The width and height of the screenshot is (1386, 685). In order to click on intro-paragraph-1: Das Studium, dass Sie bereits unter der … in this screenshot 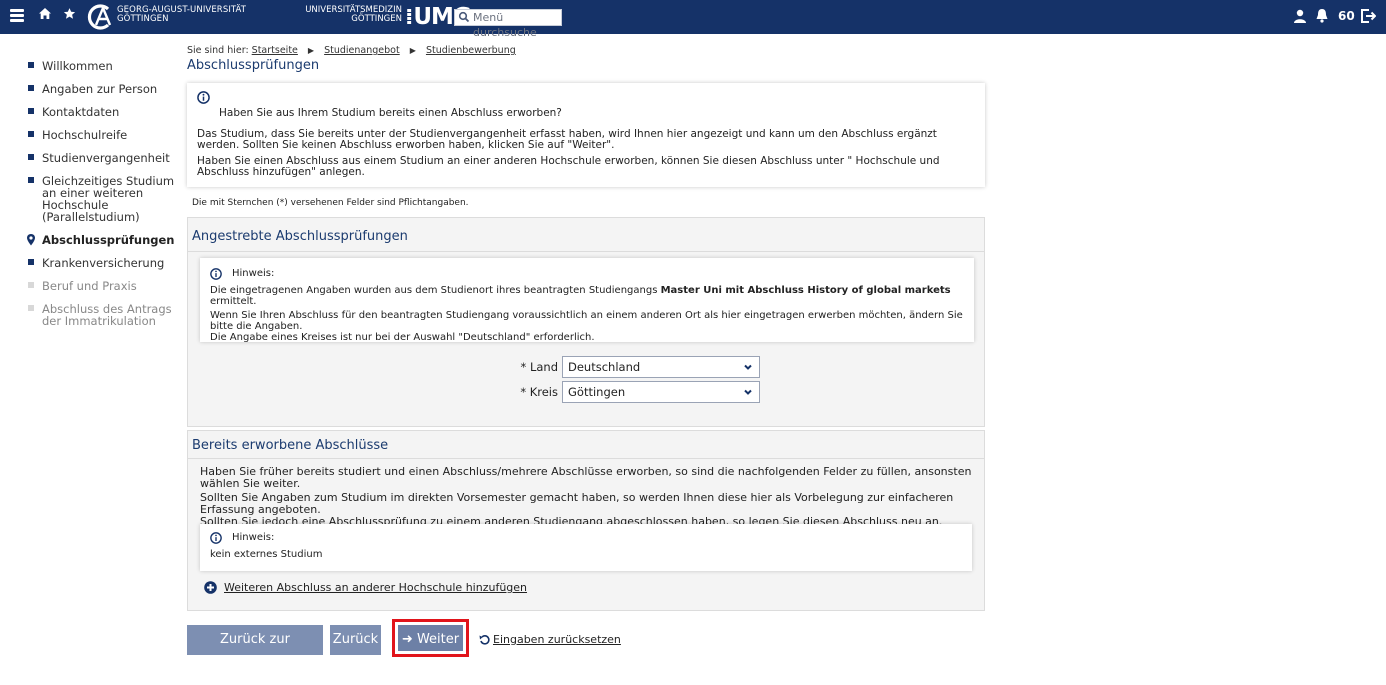, I will do `click(567, 139)`.